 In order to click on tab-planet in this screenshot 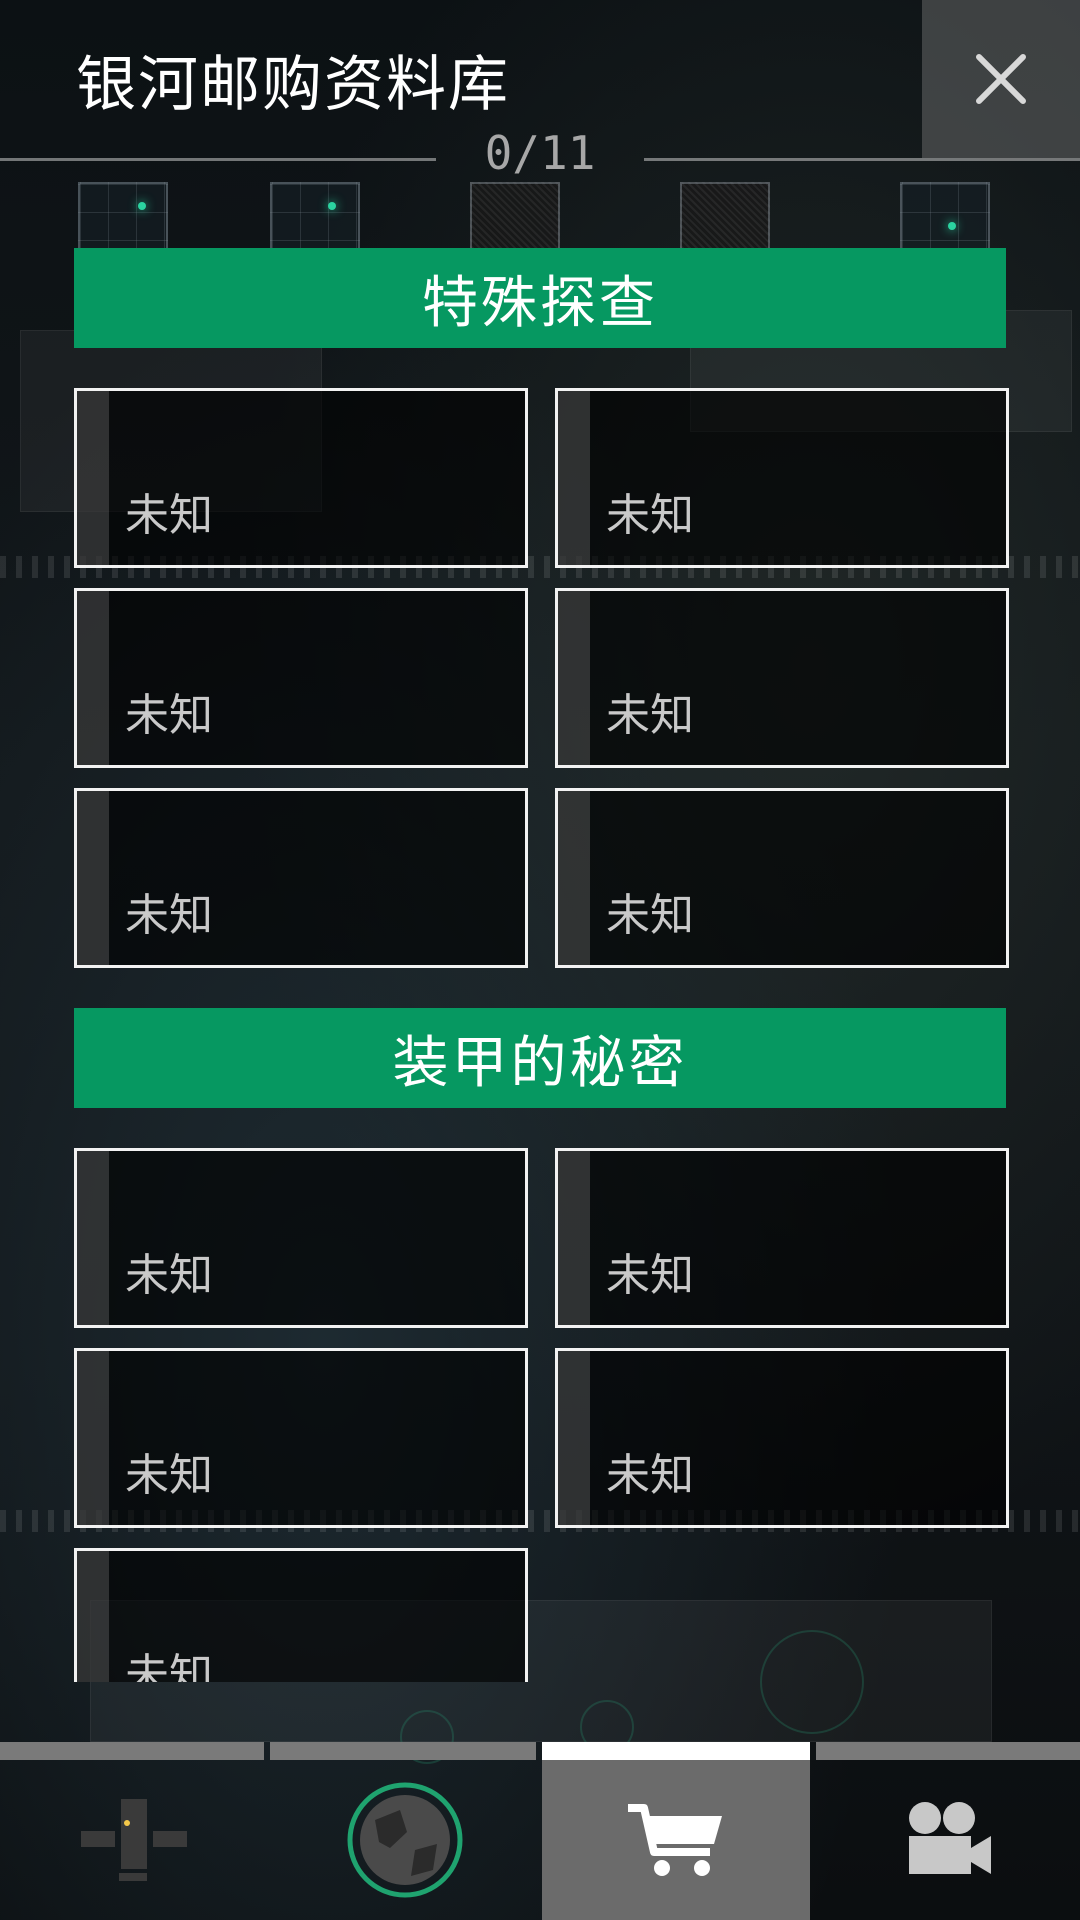, I will do `click(405, 1840)`.